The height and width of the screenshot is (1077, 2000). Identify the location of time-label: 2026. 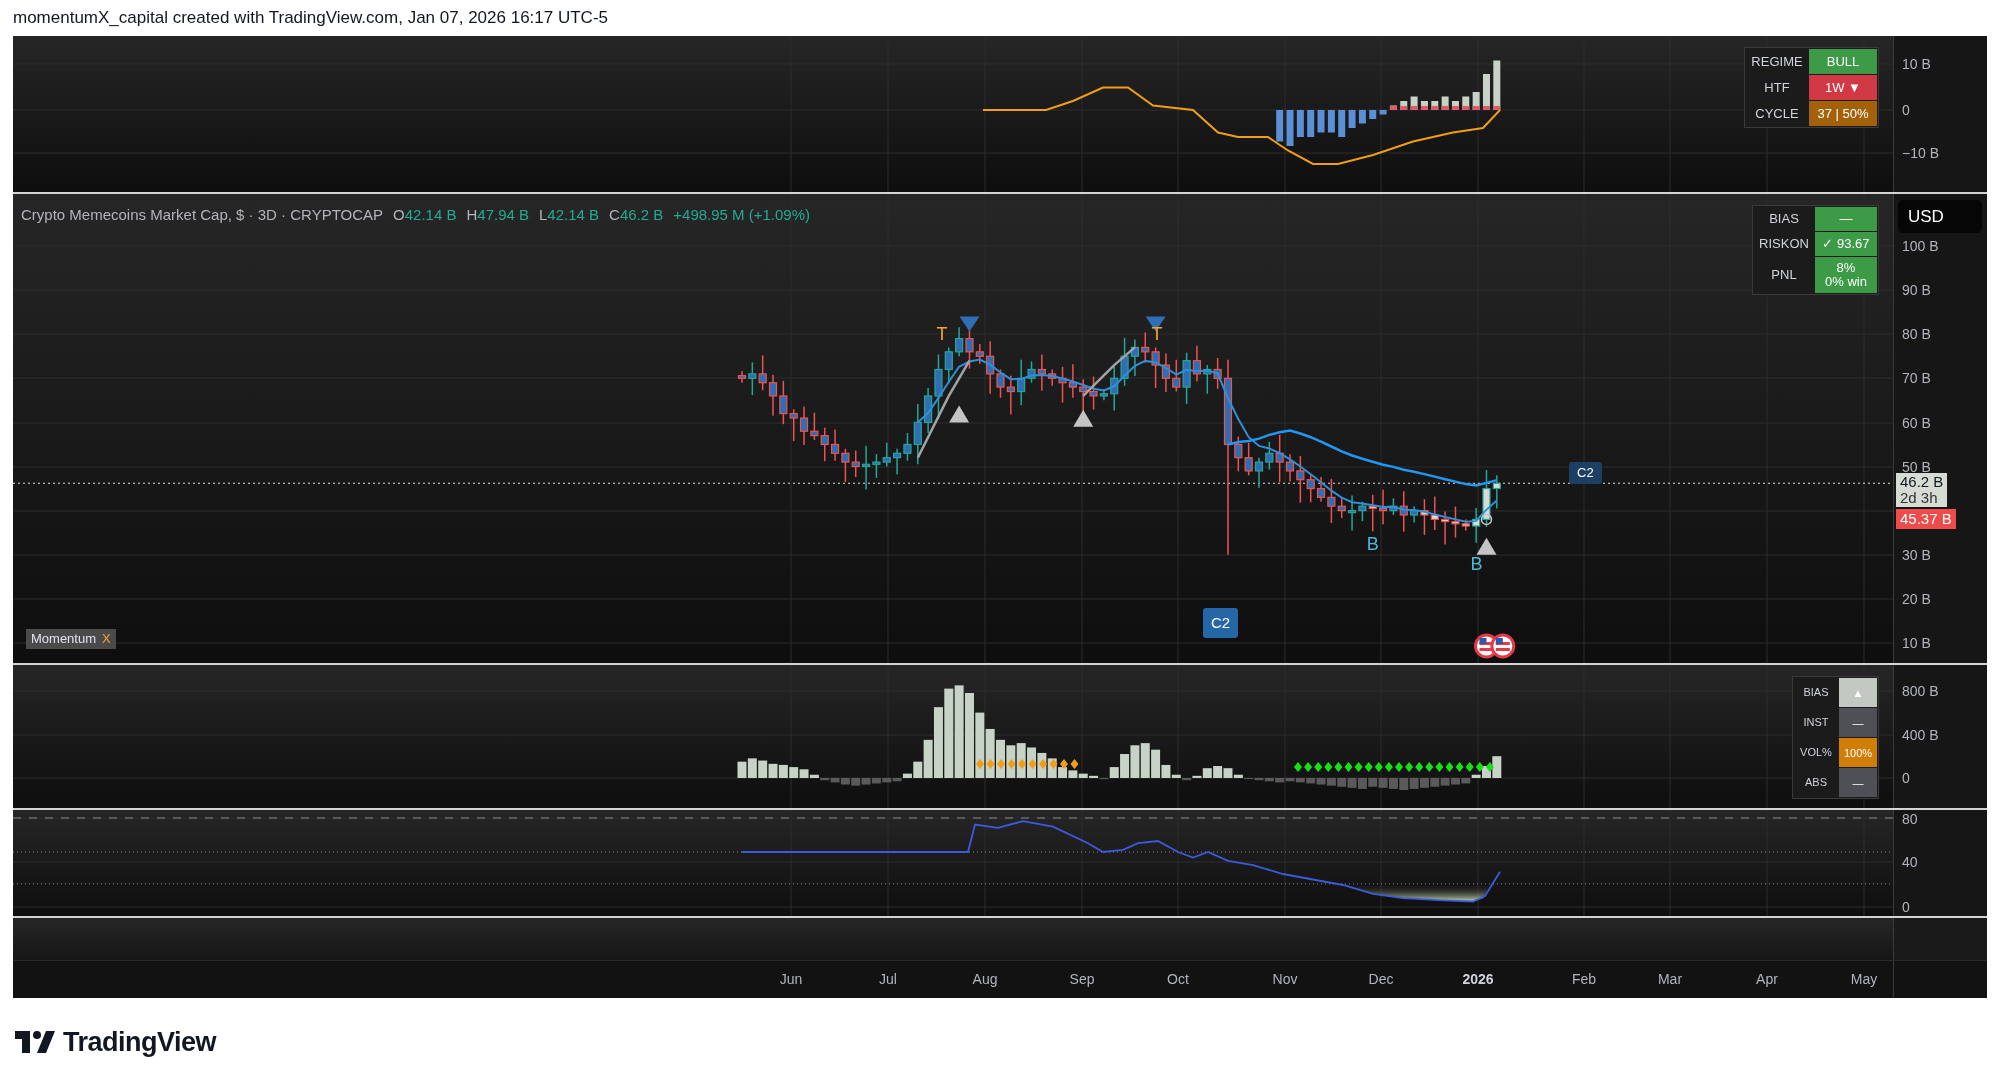
(1478, 979).